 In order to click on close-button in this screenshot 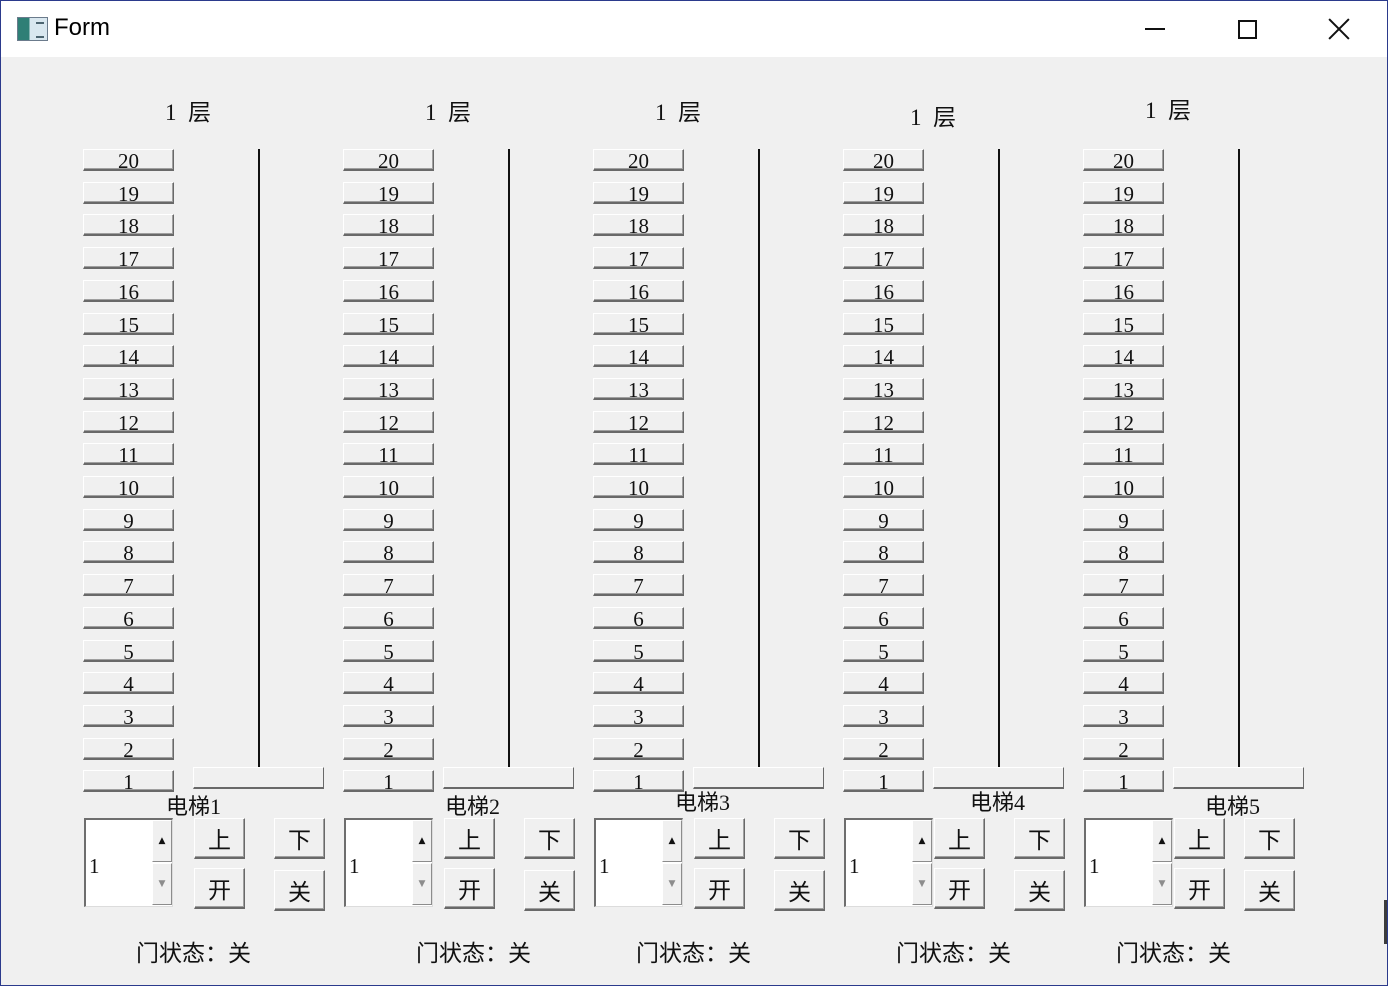, I will do `click(1339, 29)`.